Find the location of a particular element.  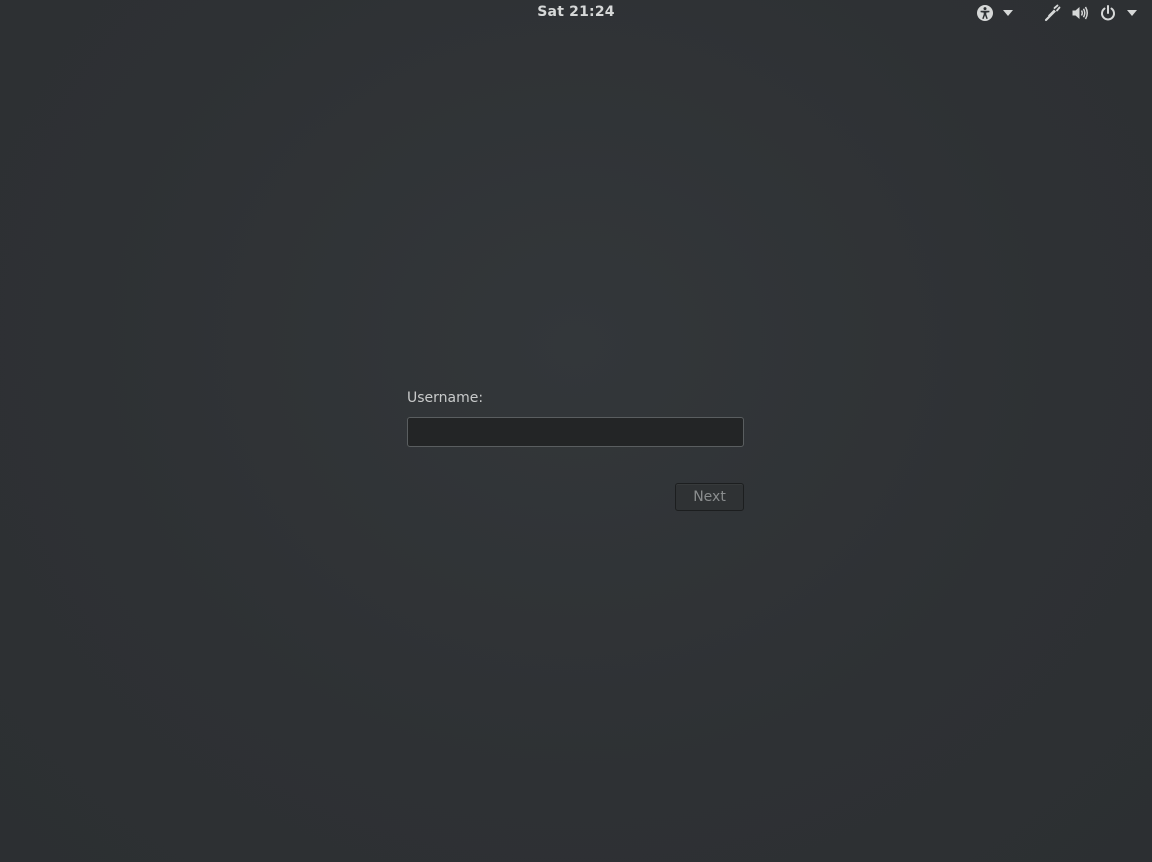

volume-icon is located at coordinates (1080, 13).